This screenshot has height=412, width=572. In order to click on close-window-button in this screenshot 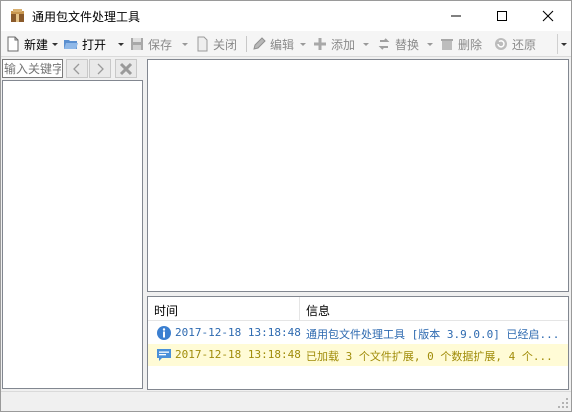, I will do `click(548, 16)`.